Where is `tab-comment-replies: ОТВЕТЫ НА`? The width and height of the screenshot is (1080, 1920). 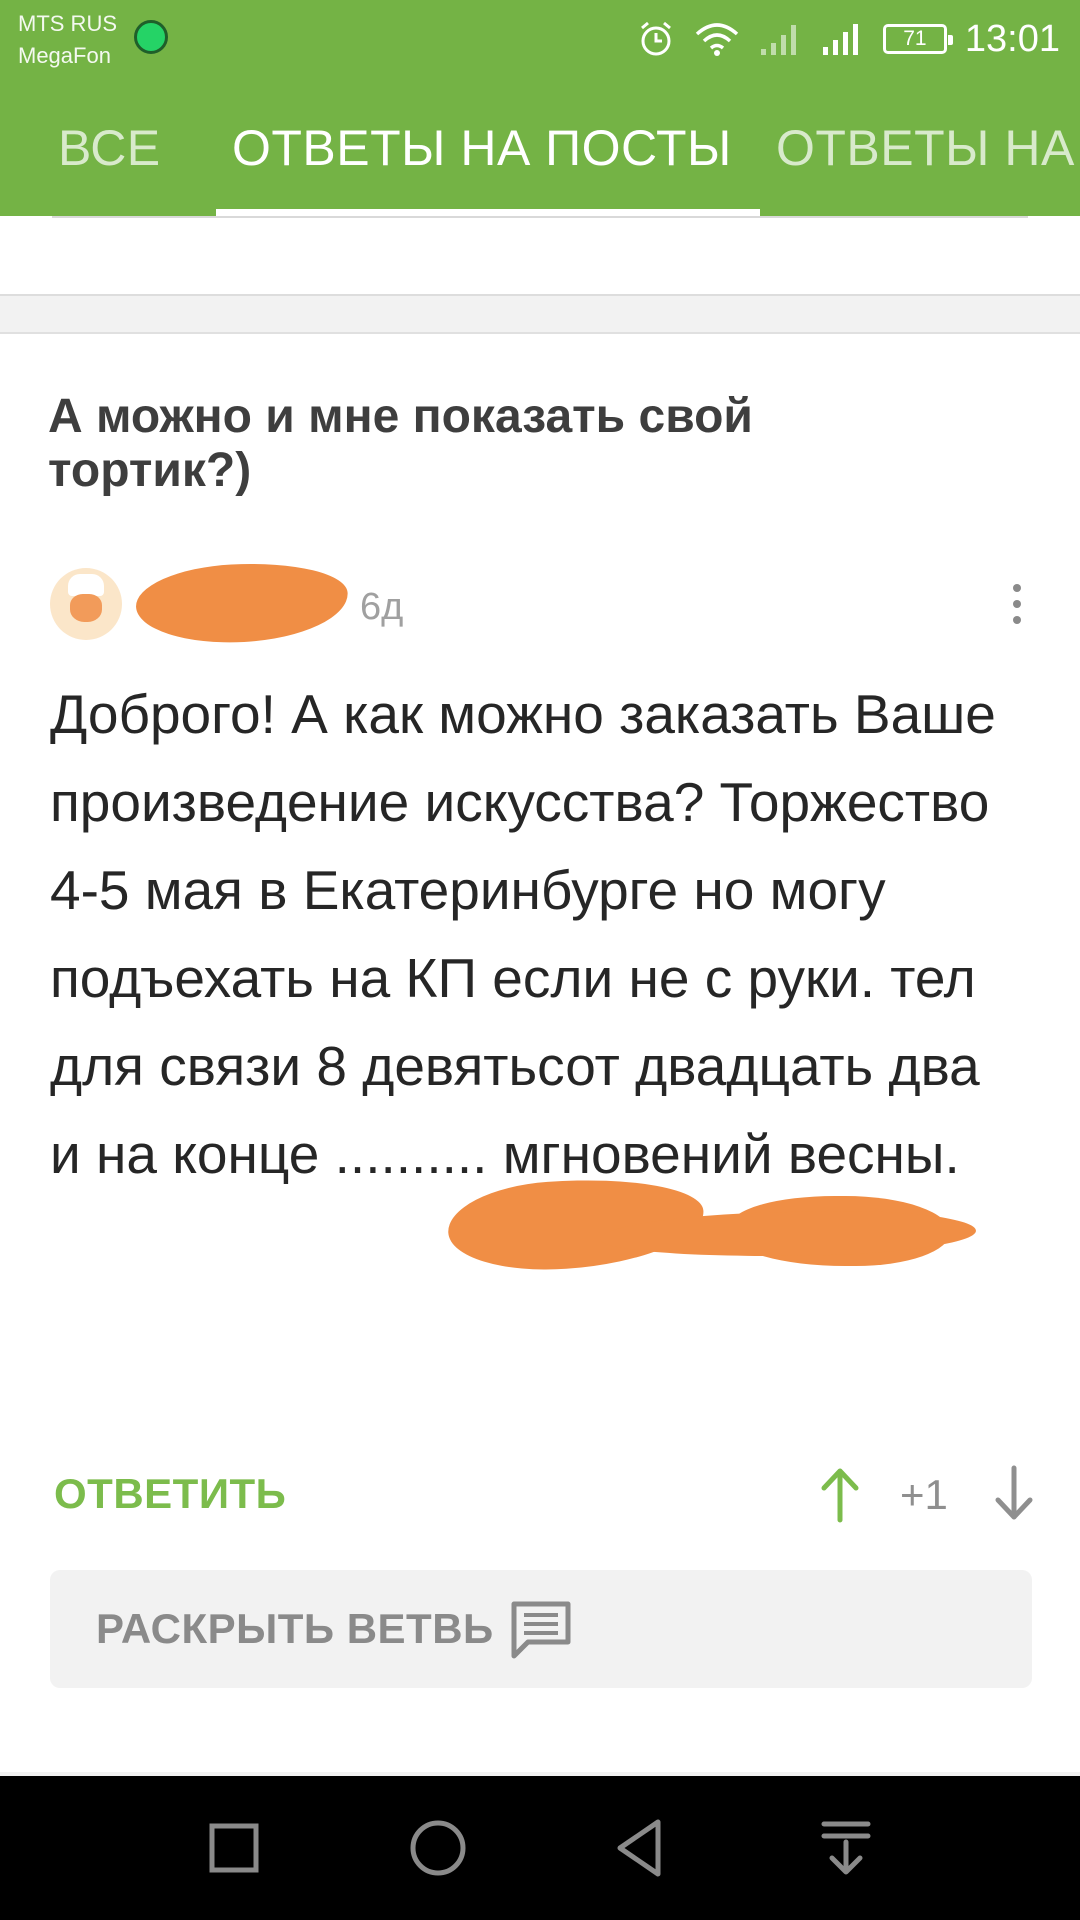
tab-comment-replies: ОТВЕТЫ НА is located at coordinates (925, 148).